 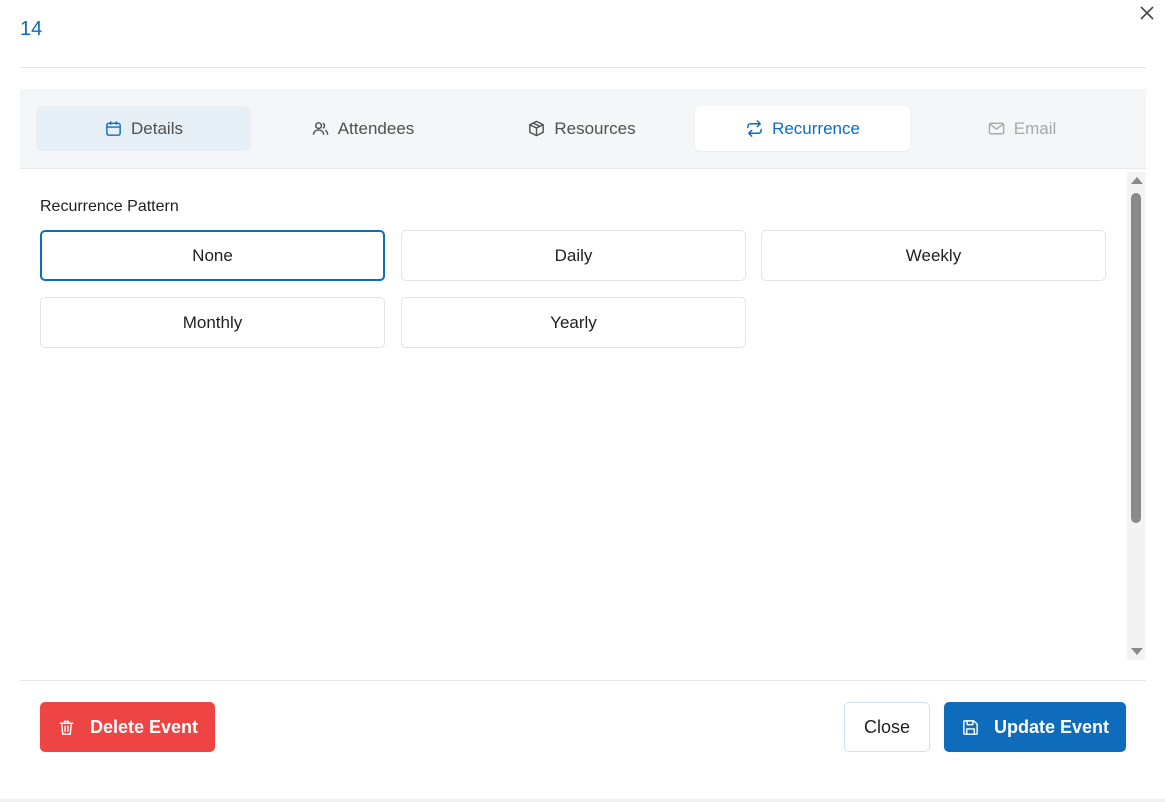 I want to click on recurrence-option-yearly: Yearly, so click(x=573, y=322).